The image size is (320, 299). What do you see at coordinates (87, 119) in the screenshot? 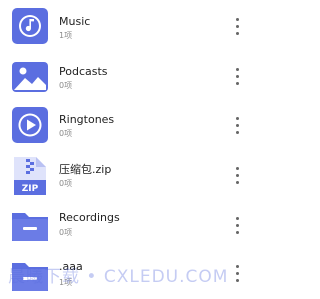
I see `item-title: Ringtones` at bounding box center [87, 119].